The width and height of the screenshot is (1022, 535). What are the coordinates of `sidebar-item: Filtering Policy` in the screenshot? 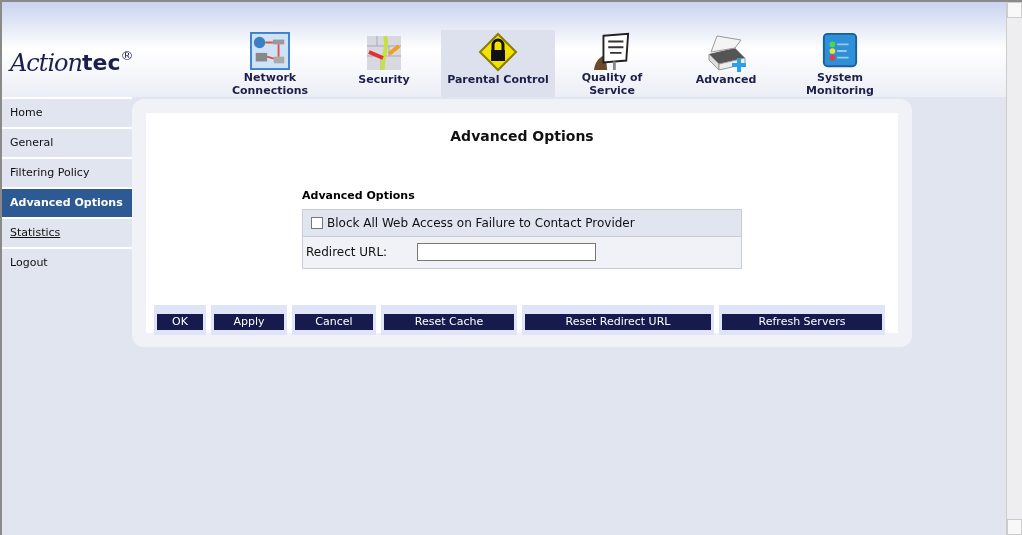 It's located at (67, 173).